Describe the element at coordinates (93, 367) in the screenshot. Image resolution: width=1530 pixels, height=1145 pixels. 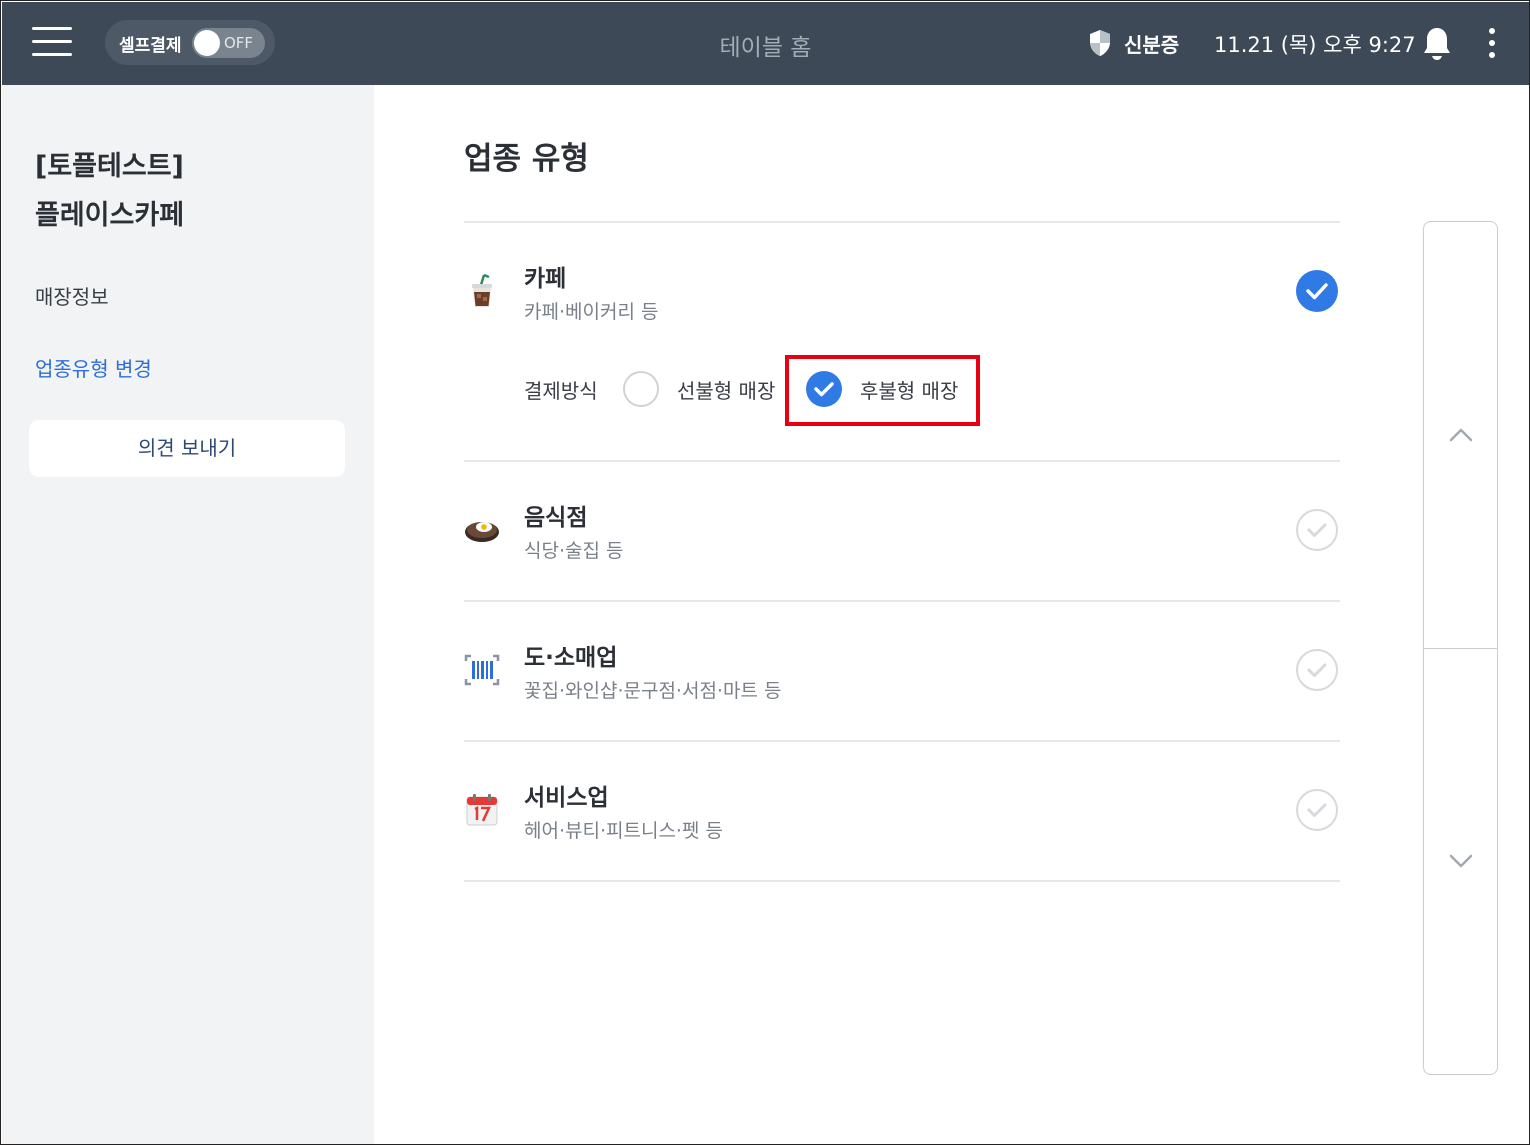
I see `sidebar-item-business-type: 업종유형 변경` at that location.